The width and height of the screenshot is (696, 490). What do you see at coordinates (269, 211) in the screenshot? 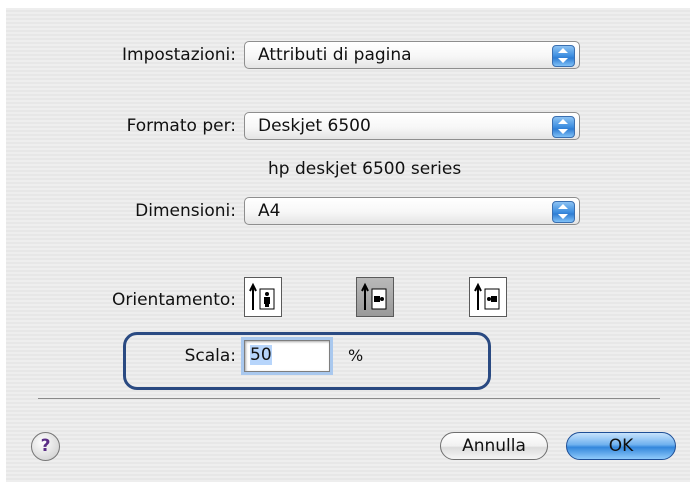
I see `paper-size-popup-value: A4` at bounding box center [269, 211].